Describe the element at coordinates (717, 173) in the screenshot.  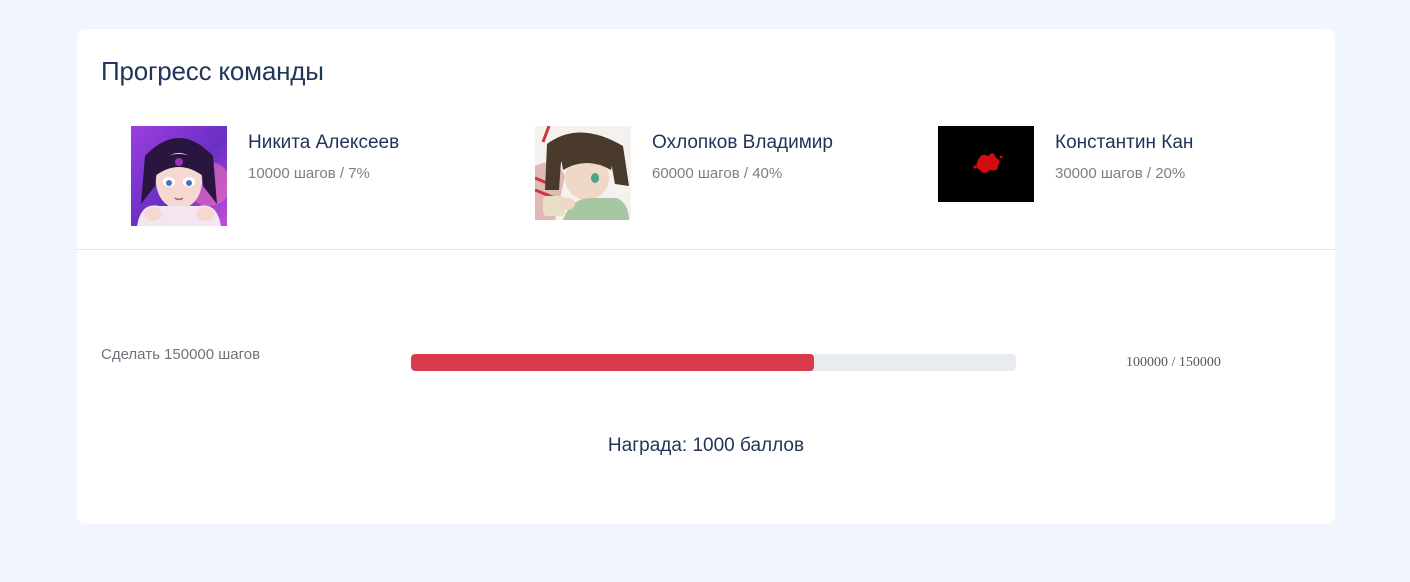
I see `member-stats: 60000 шагов / 40%` at that location.